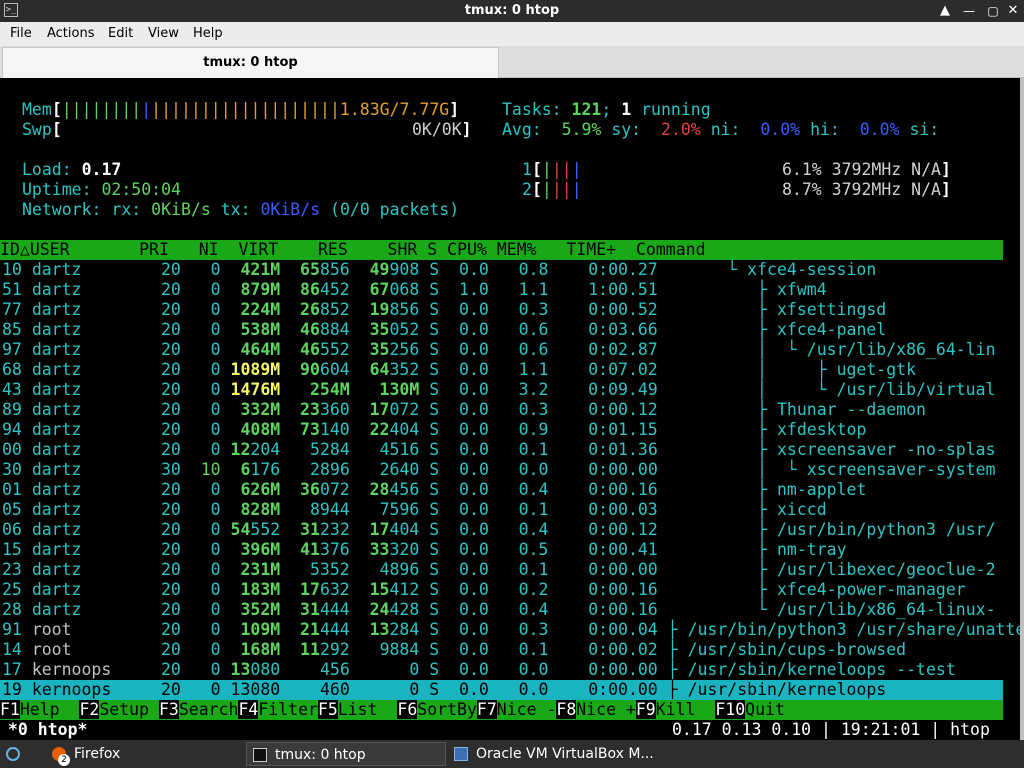 This screenshot has height=768, width=1024. I want to click on col-virt: VIRT, so click(258, 249).